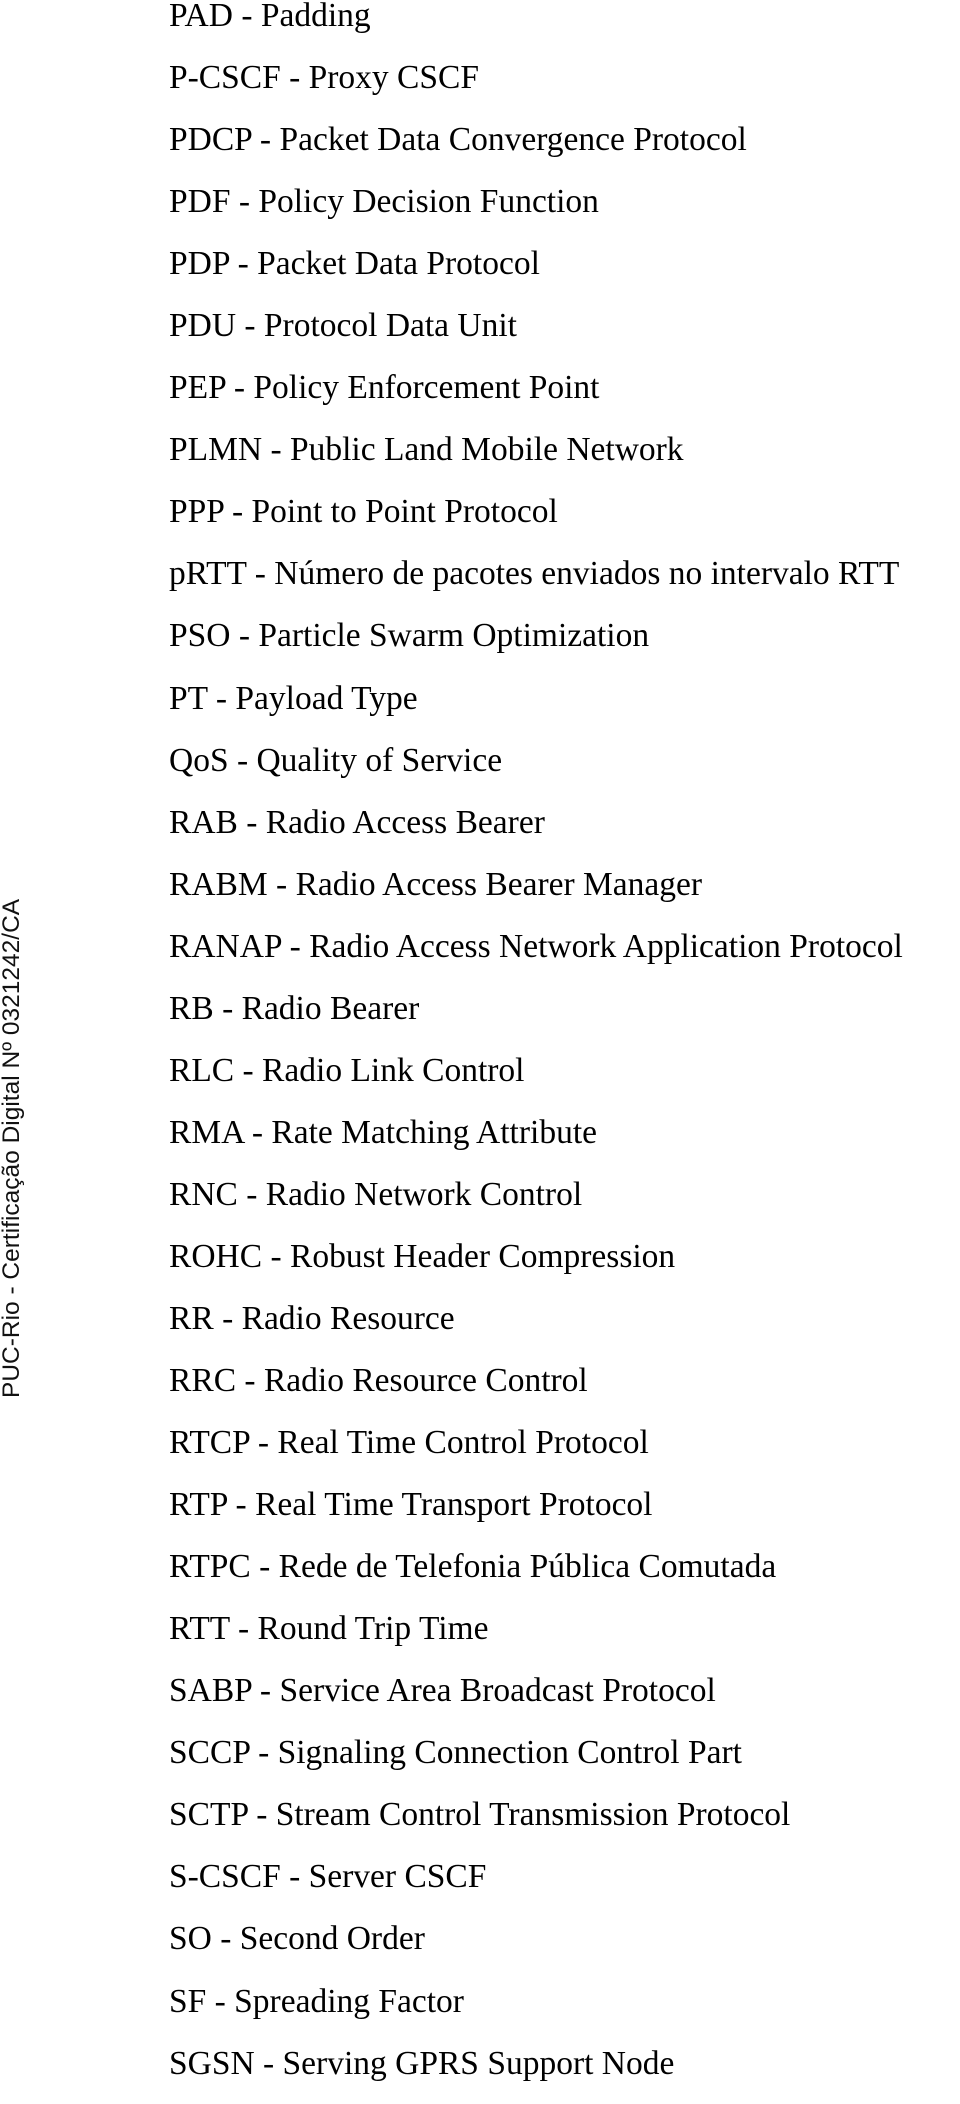 The image size is (960, 2104). I want to click on abbreviation-item: SF - Spreading Factor, so click(316, 2001).